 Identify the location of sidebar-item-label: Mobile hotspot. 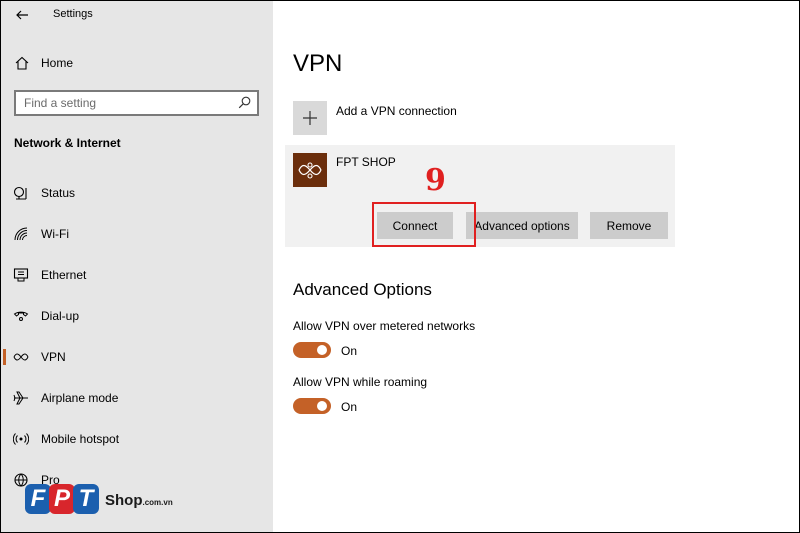
(80, 439).